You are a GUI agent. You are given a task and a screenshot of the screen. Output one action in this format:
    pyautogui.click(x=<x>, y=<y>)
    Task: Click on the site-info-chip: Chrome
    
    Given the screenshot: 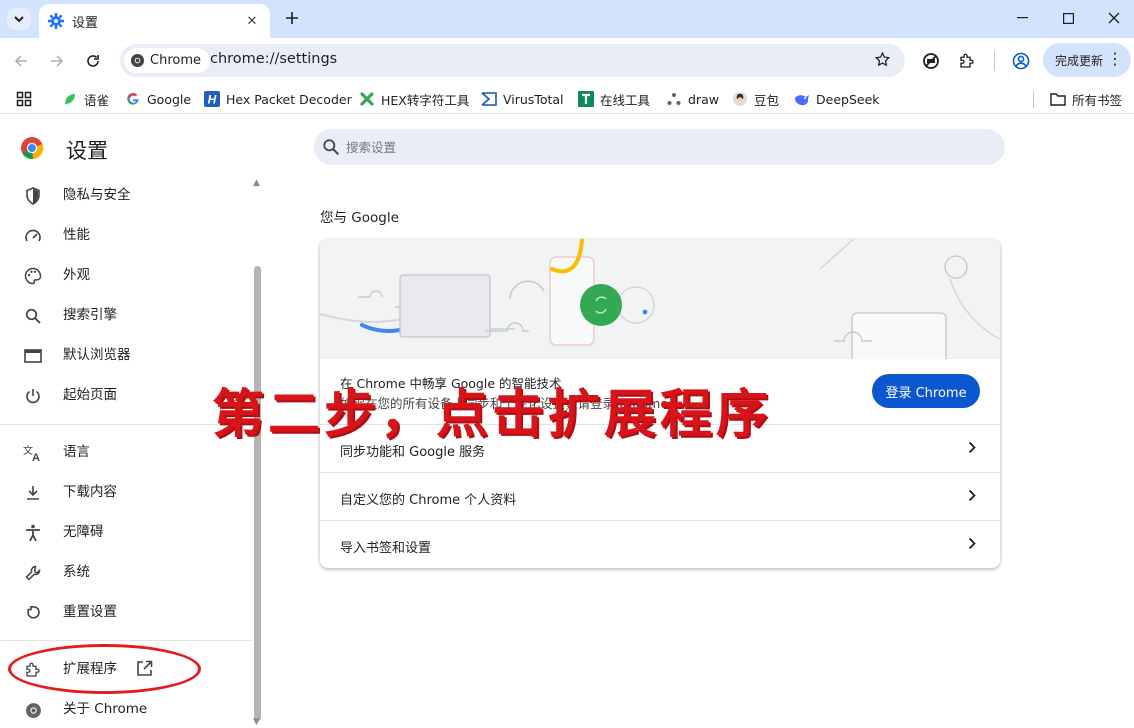 What is the action you would take?
    pyautogui.click(x=167, y=60)
    